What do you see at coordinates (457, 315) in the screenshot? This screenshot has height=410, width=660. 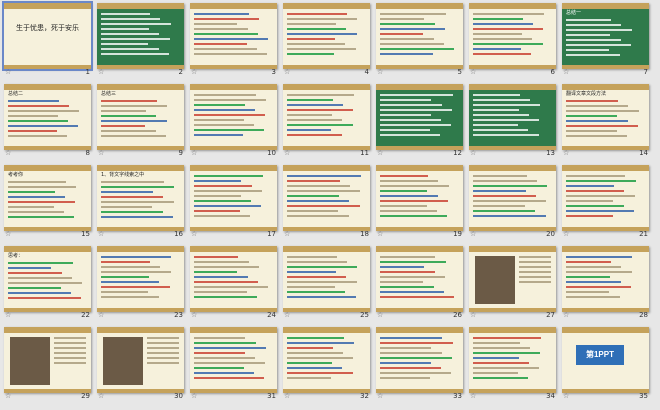 I see `slide-number: 26` at bounding box center [457, 315].